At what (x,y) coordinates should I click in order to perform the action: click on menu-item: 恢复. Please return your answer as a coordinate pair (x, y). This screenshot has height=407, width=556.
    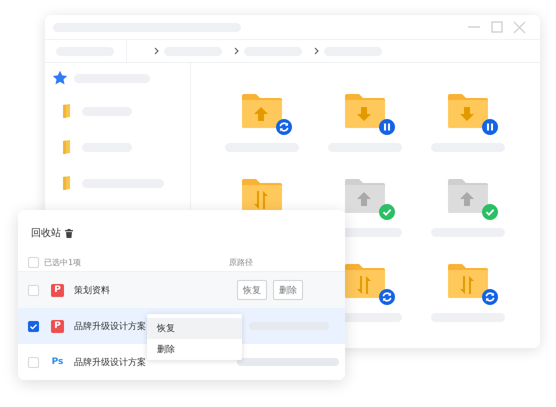
    Looking at the image, I should click on (194, 328).